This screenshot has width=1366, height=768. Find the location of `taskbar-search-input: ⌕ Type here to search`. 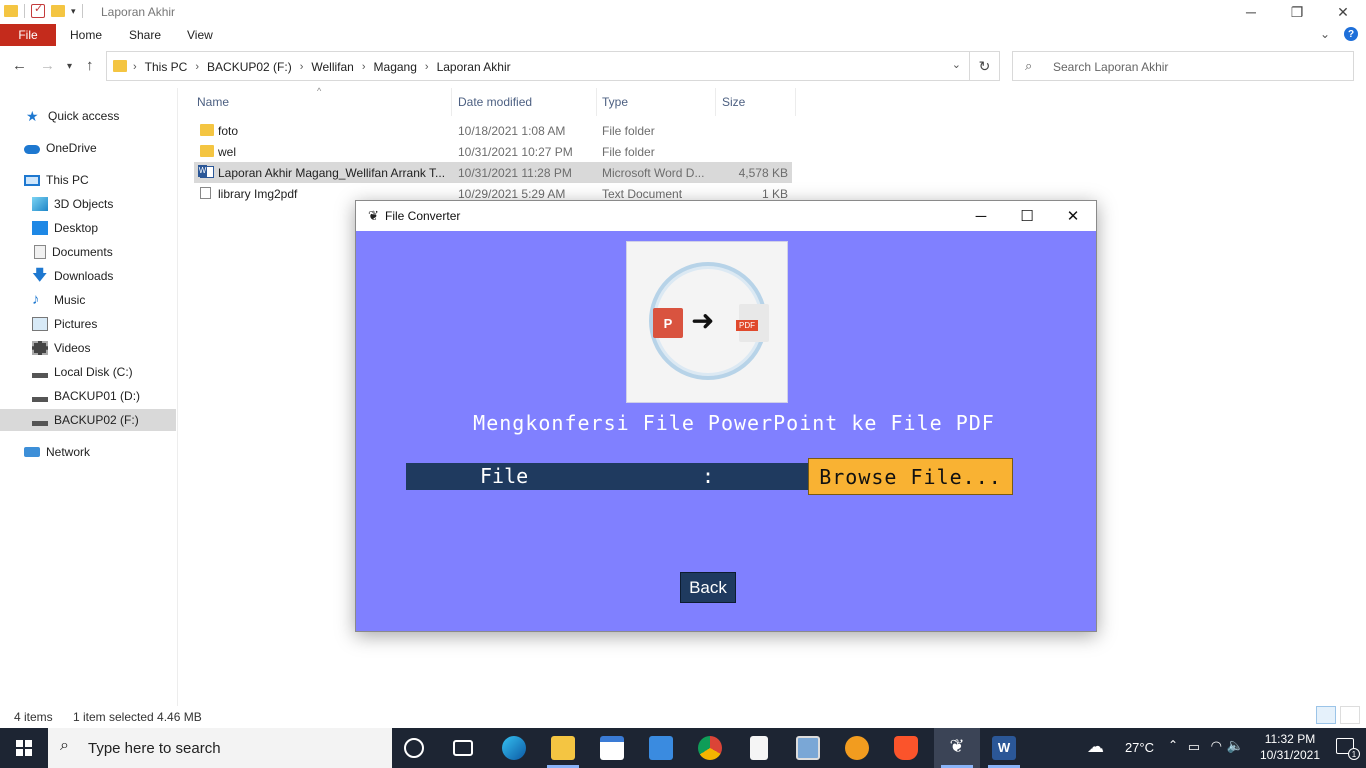

taskbar-search-input: ⌕ Type here to search is located at coordinates (220, 748).